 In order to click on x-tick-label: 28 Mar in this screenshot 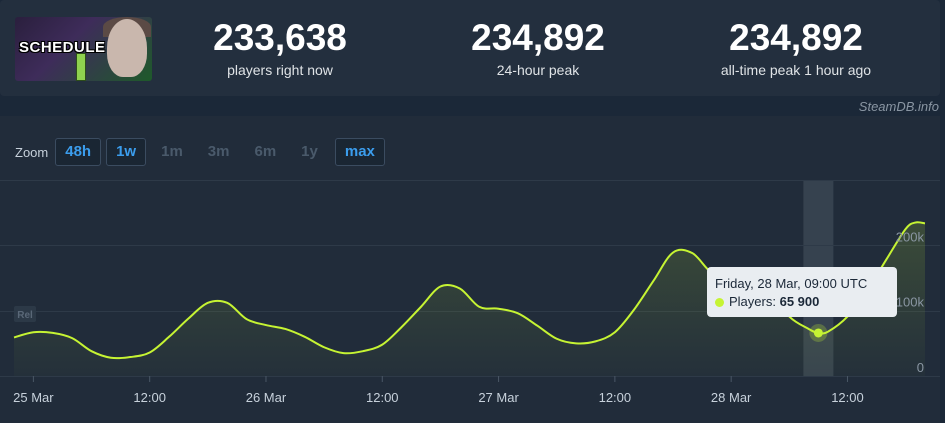, I will do `click(731, 397)`.